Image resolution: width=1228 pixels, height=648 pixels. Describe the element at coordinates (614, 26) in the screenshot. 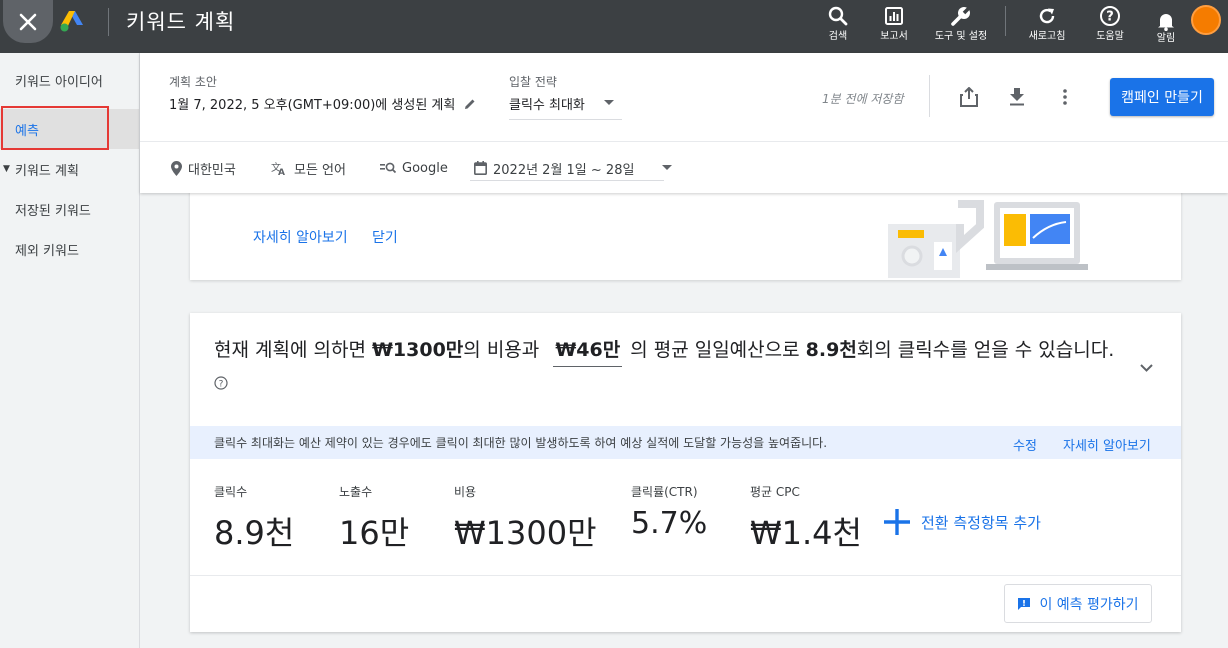

I see `top-bar: 키워드 계획 검색 보고서 도구 및 설정 새로고침 ? 도움말 알림` at that location.